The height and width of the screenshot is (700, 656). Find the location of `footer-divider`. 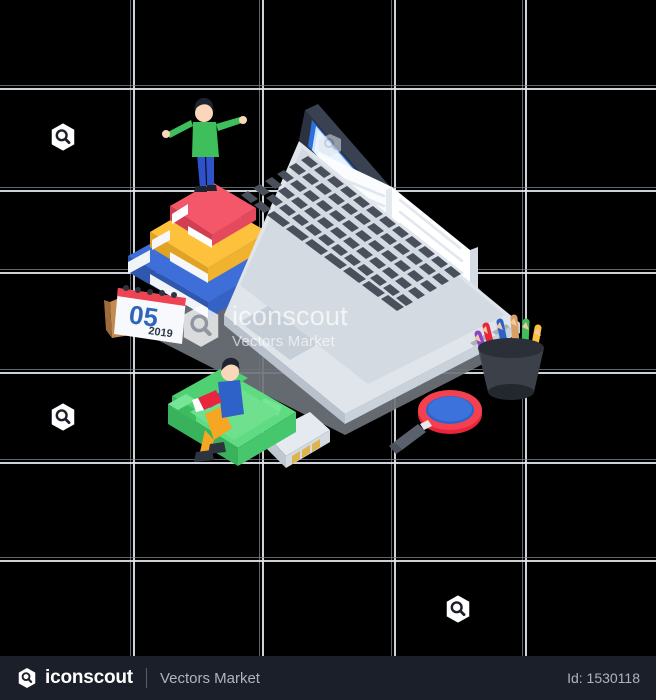

footer-divider is located at coordinates (146, 678).